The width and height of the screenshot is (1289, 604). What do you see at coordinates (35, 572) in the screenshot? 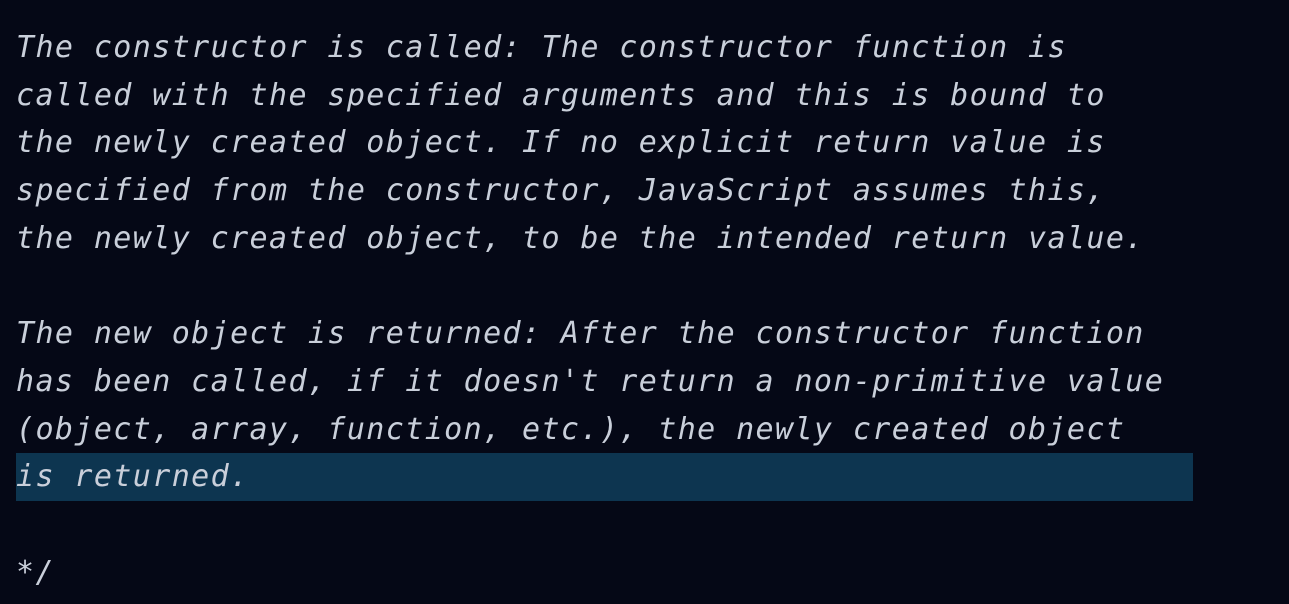
I see `comment-close: */` at bounding box center [35, 572].